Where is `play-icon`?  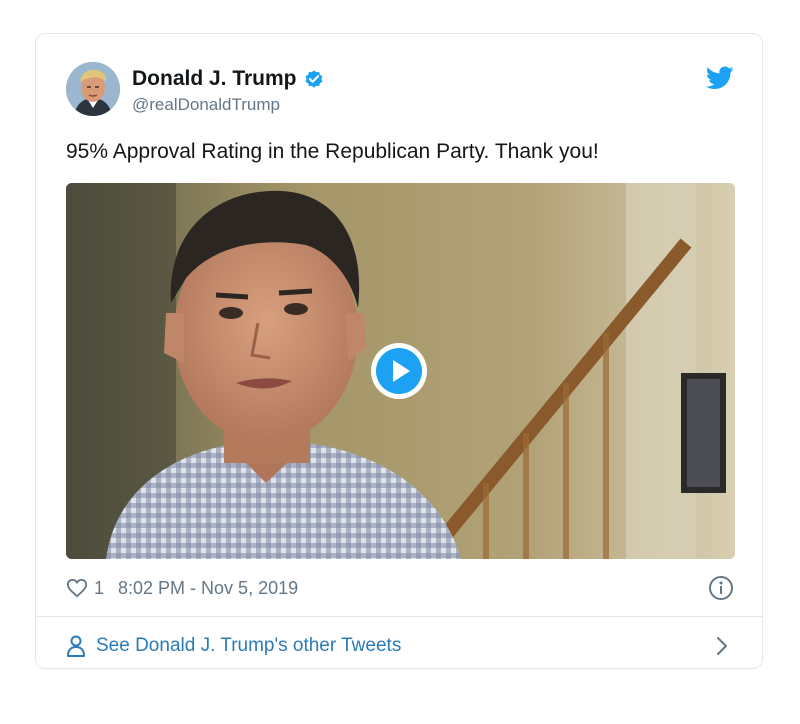 play-icon is located at coordinates (399, 371).